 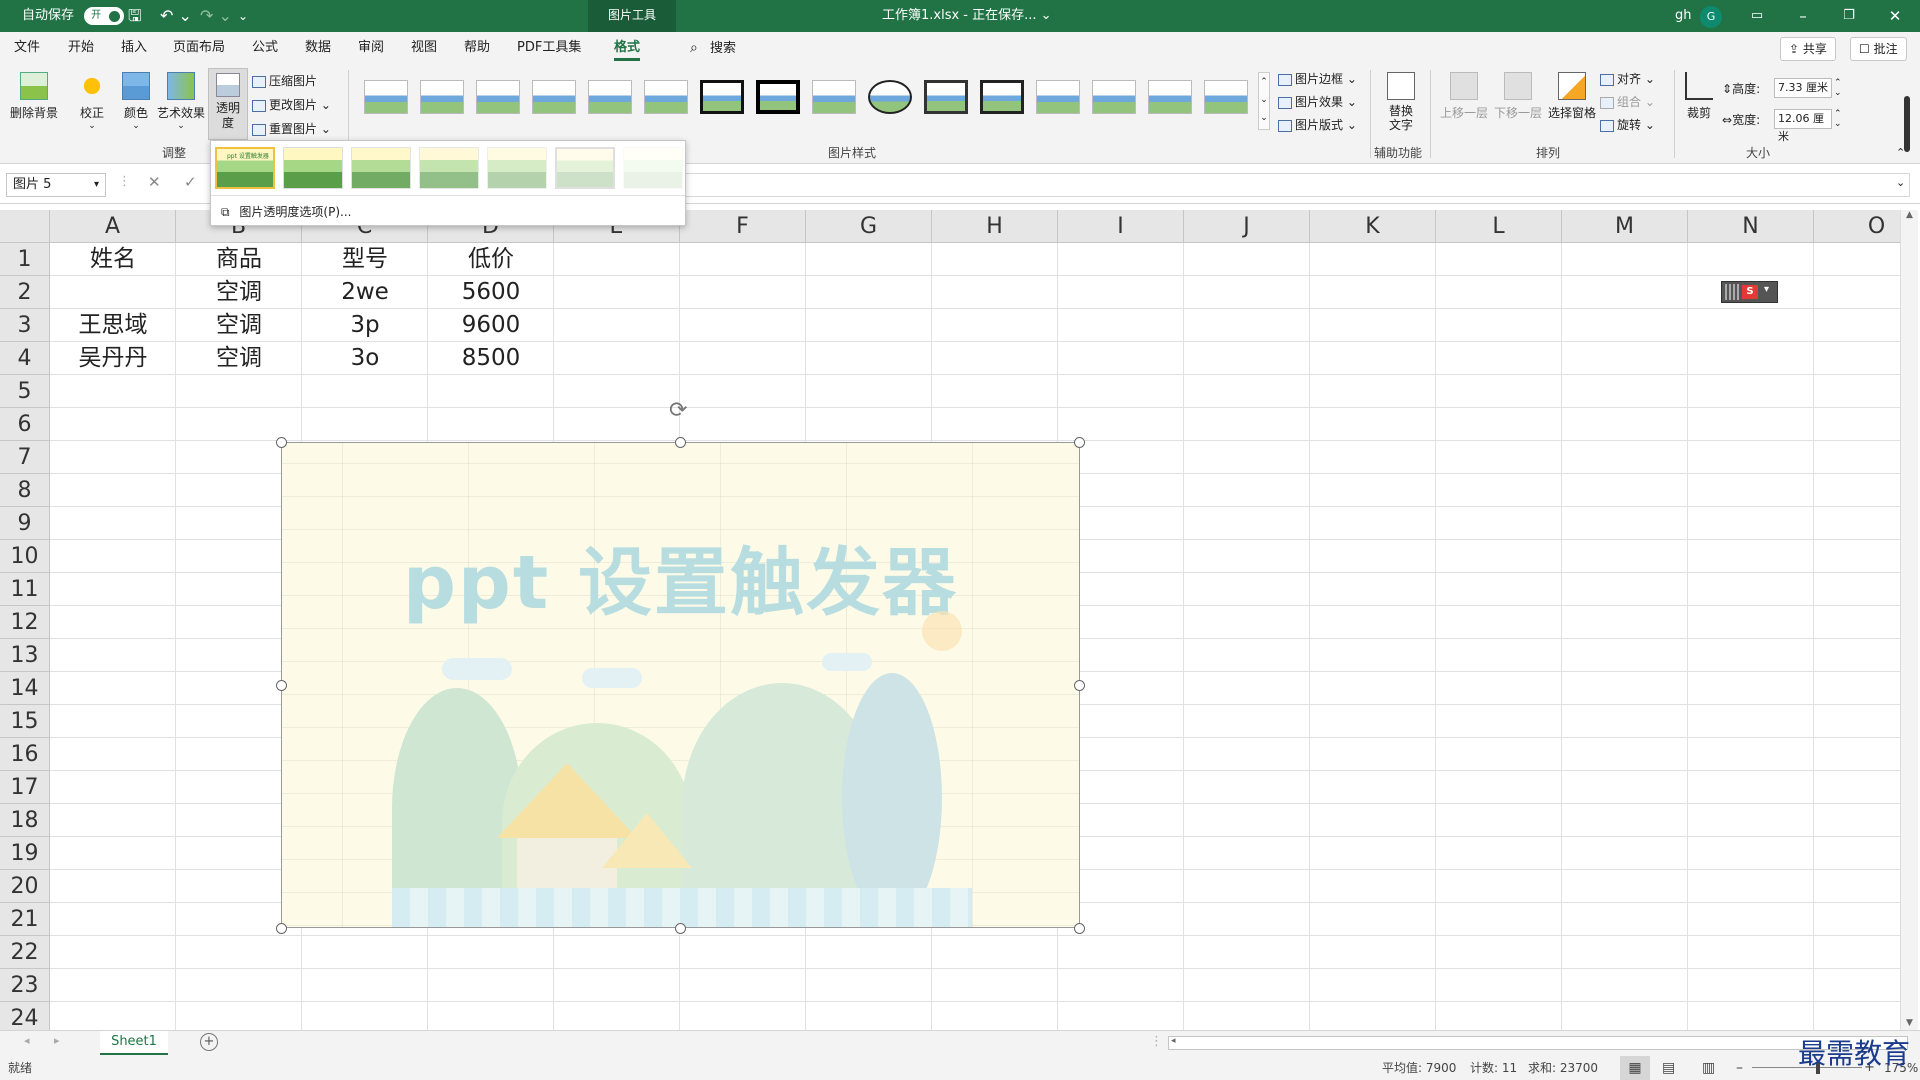 What do you see at coordinates (181, 101) in the screenshot?
I see `artistic-effects-button: 艺术效果 ⌄` at bounding box center [181, 101].